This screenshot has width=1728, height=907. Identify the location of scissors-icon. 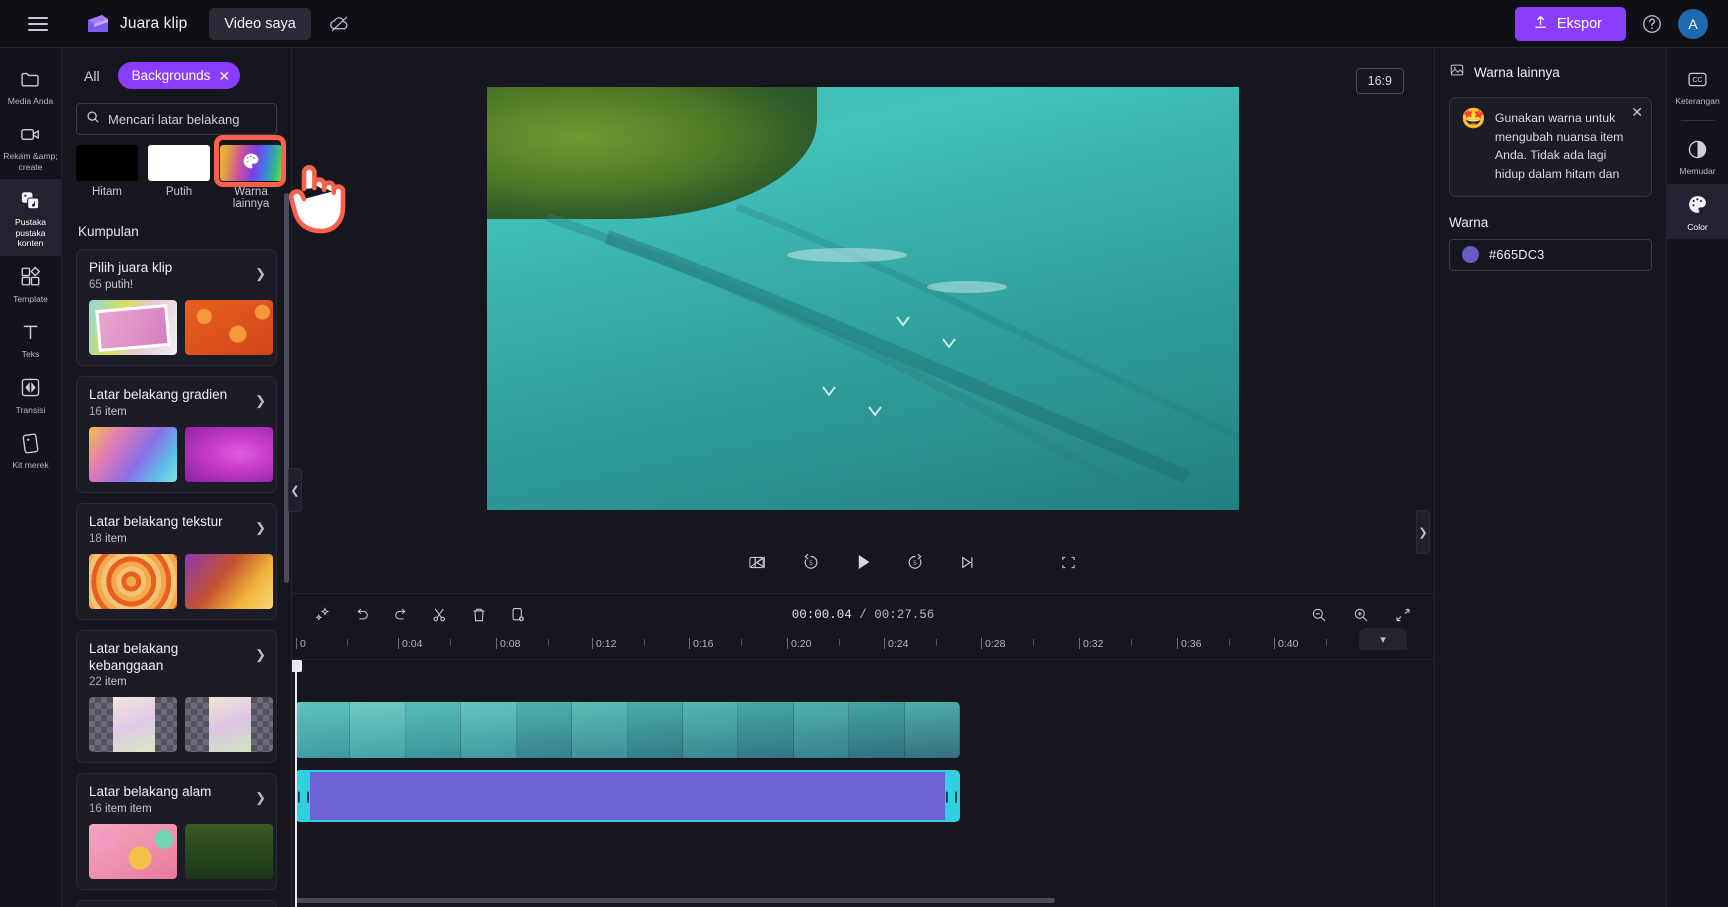
(440, 615).